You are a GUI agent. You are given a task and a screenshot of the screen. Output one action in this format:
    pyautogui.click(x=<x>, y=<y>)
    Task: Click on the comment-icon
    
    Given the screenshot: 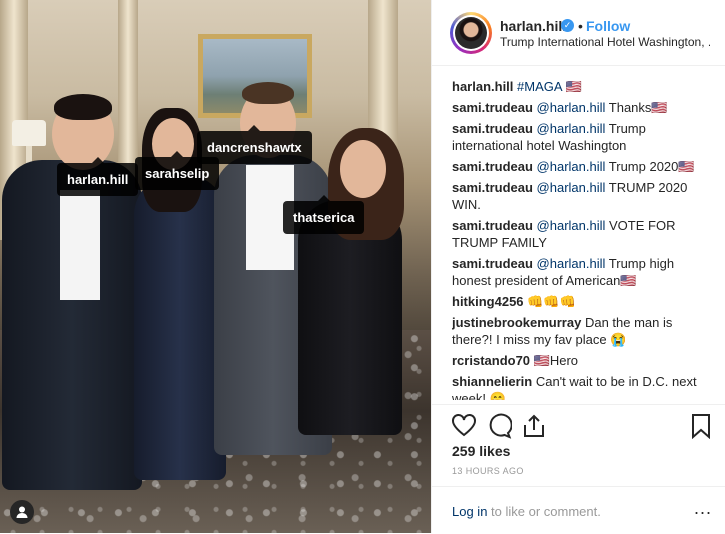 What is the action you would take?
    pyautogui.click(x=499, y=426)
    